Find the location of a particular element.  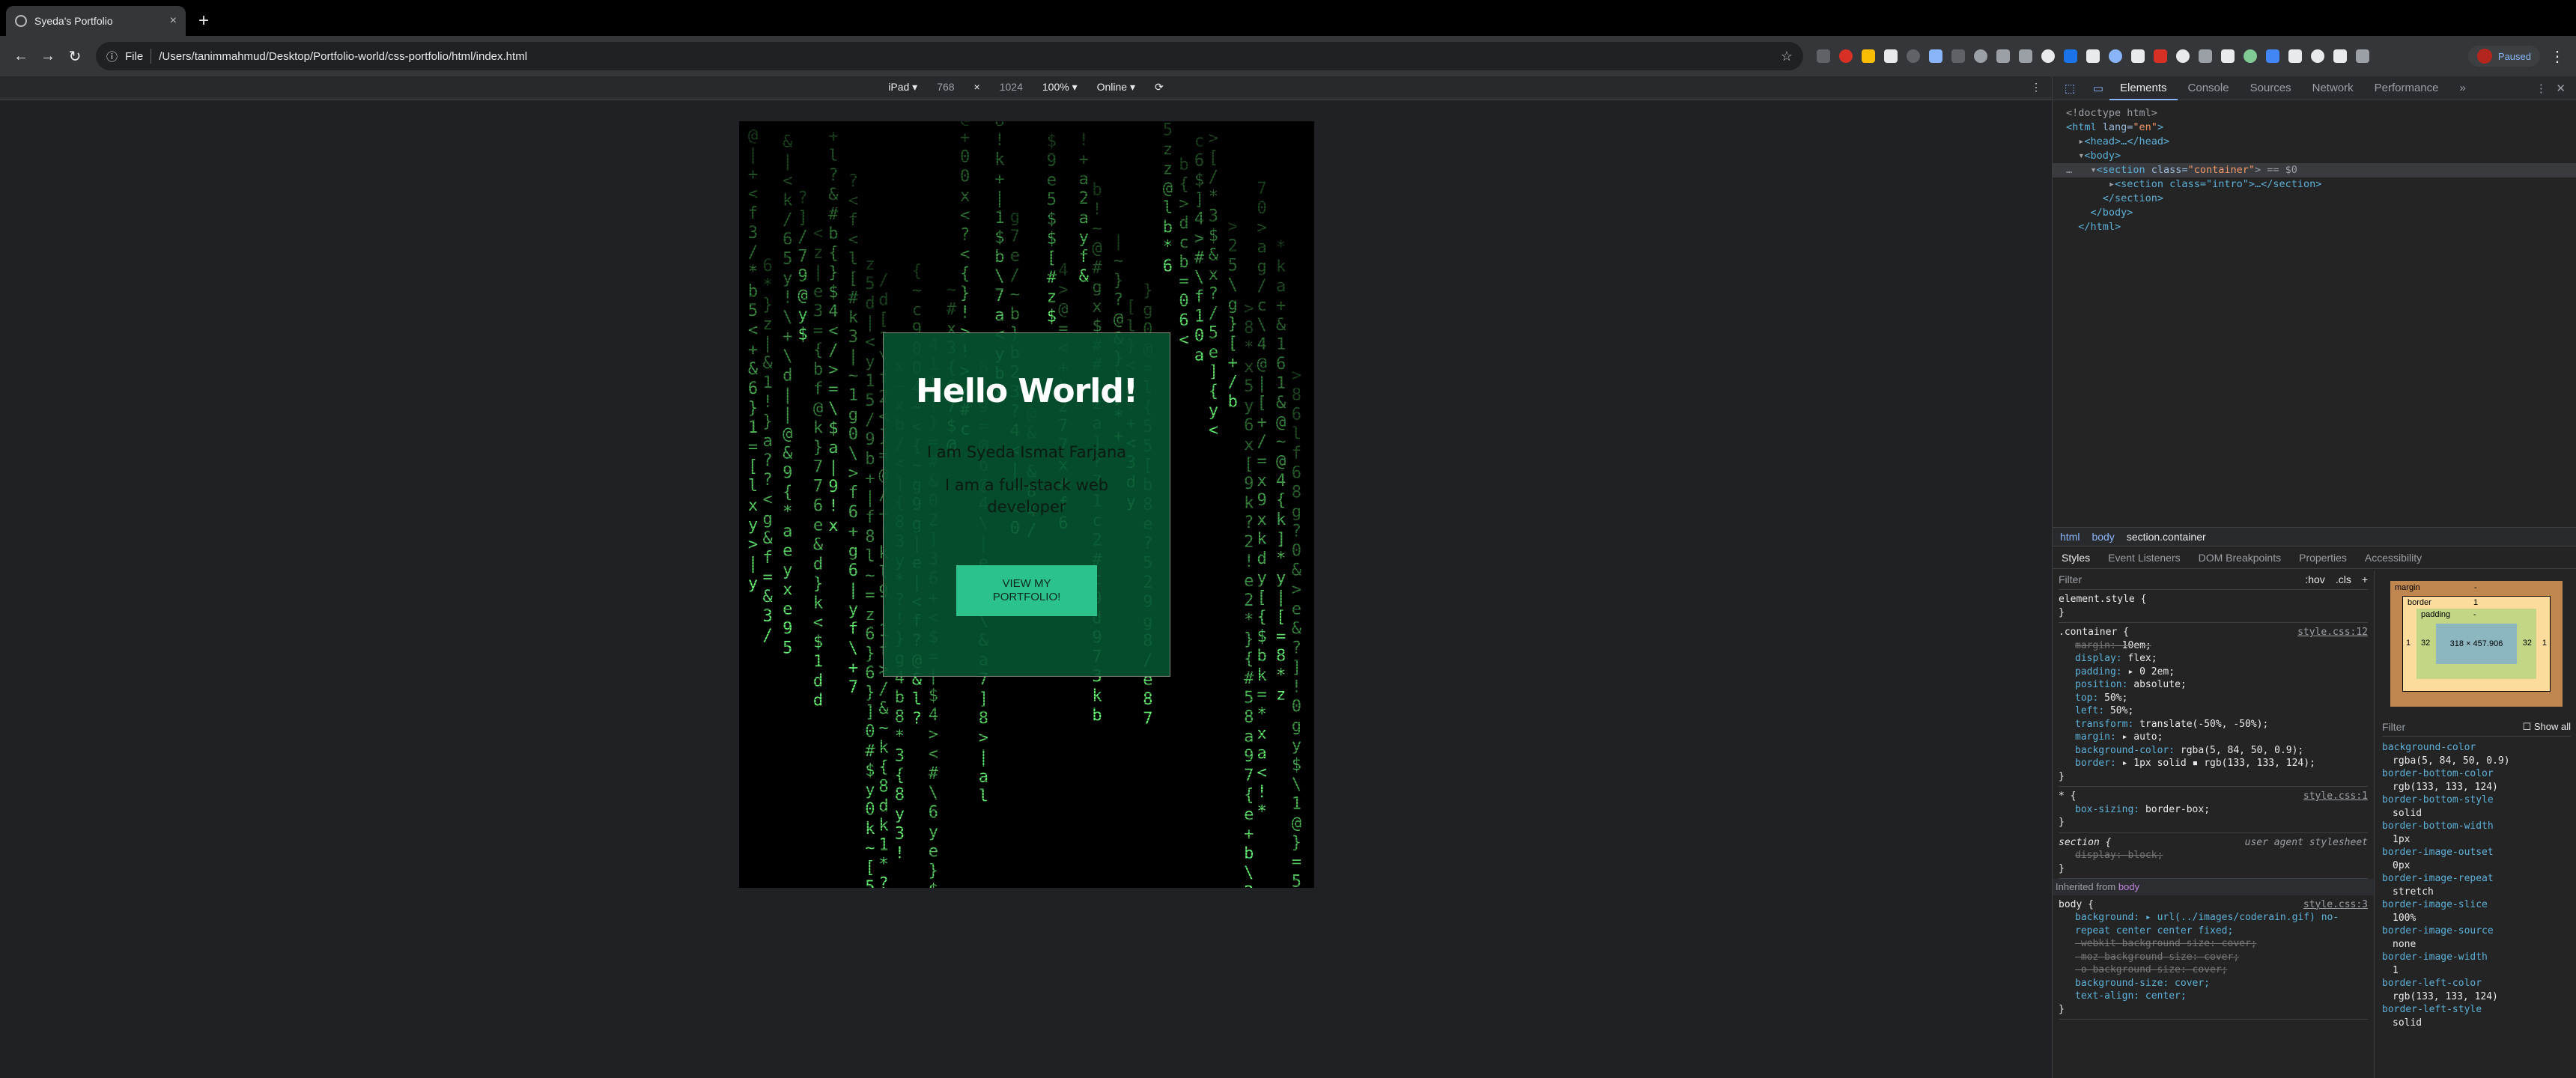

css-property: left: 50%; is located at coordinates (2213, 711).